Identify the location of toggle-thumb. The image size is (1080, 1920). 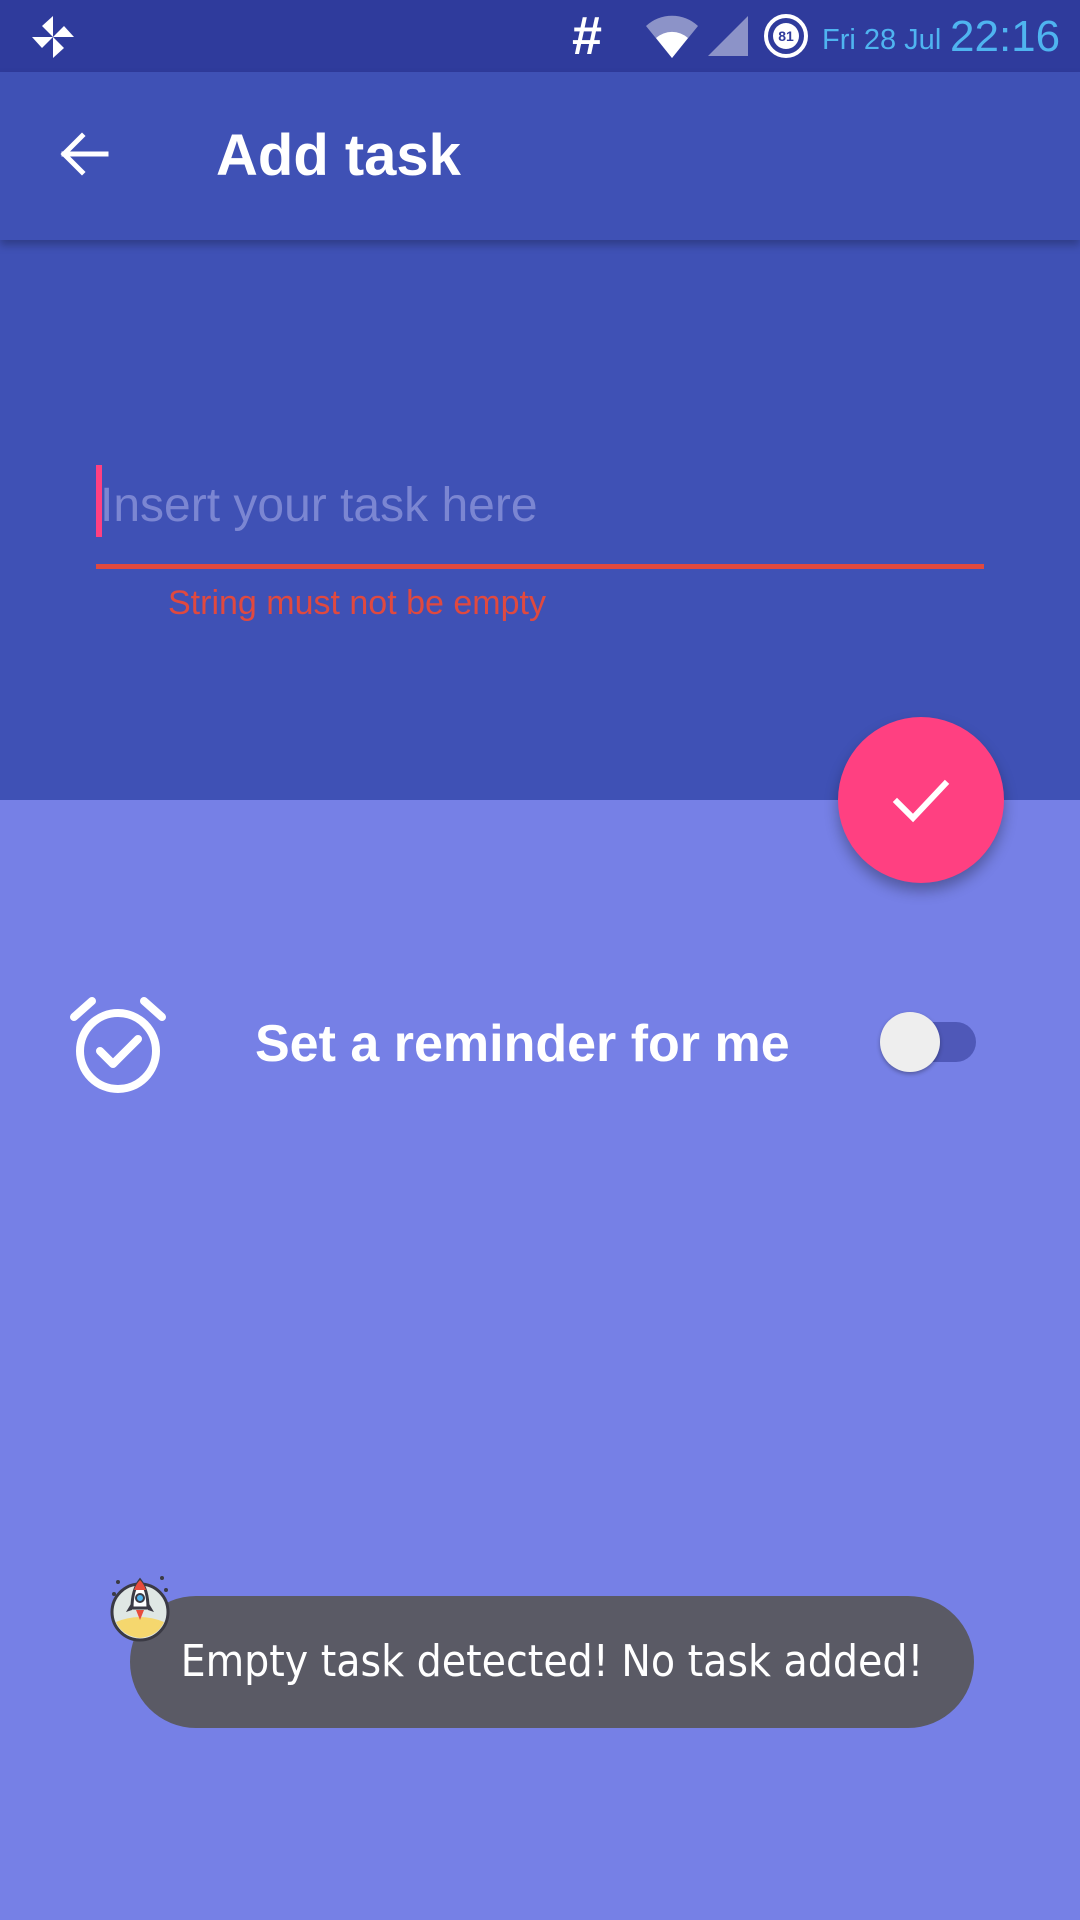
(910, 1042).